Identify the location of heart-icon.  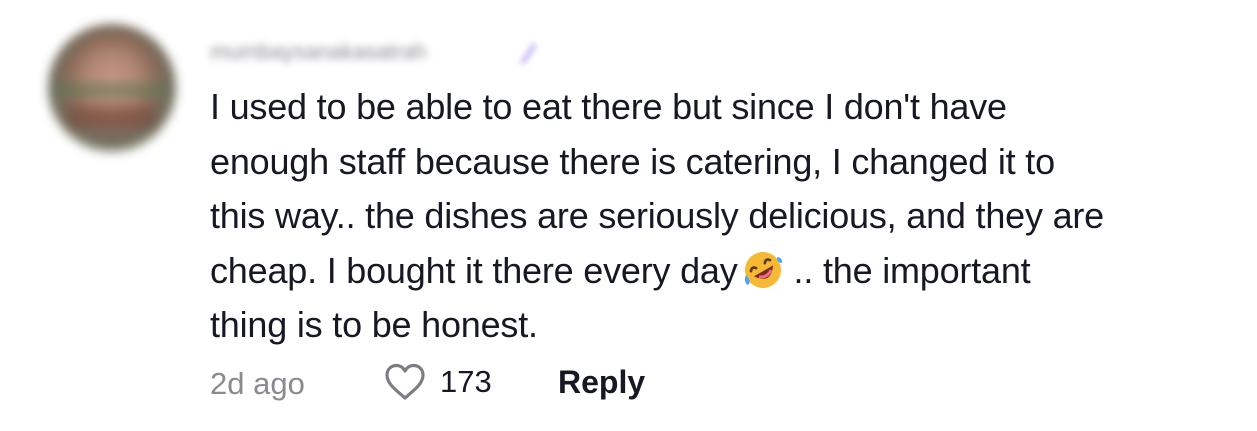
(405, 381).